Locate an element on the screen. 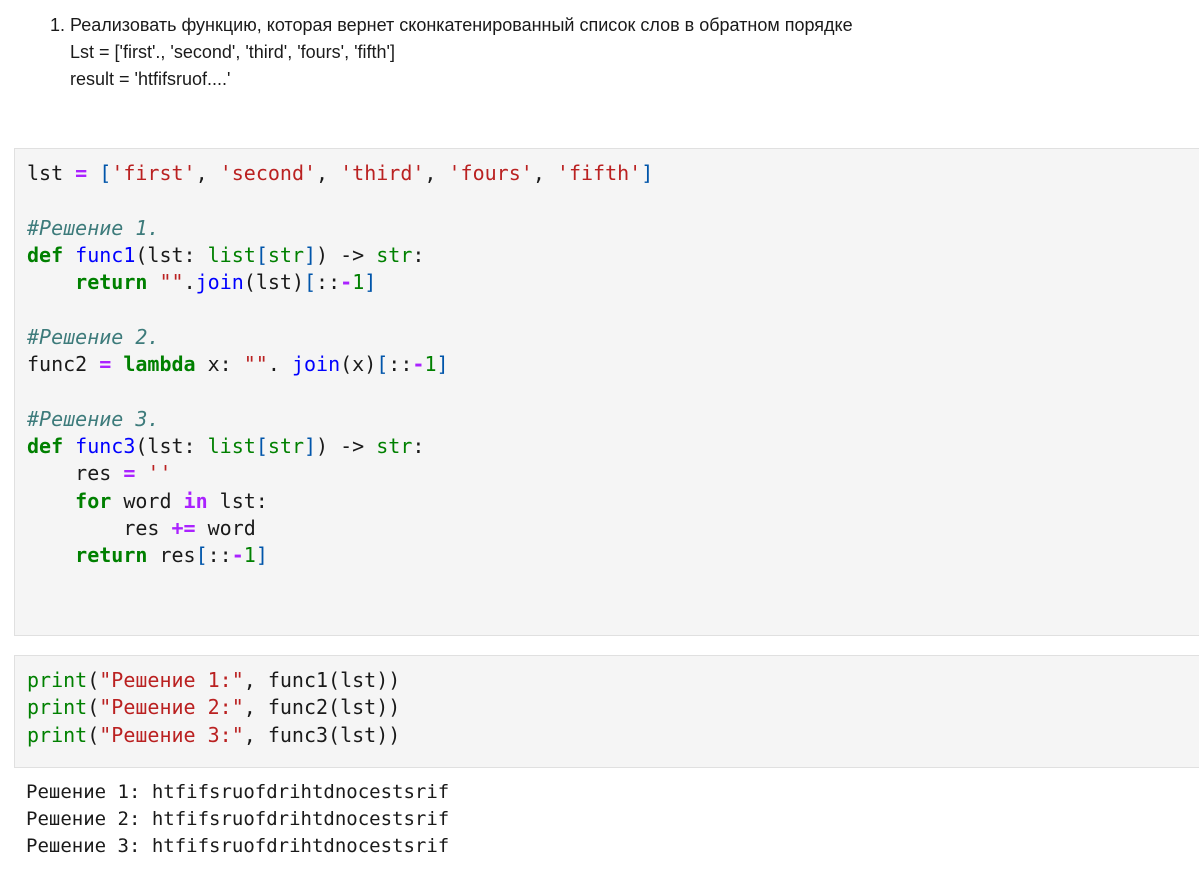 The width and height of the screenshot is (1199, 876). code-token: #Решение 2. is located at coordinates (93, 336).